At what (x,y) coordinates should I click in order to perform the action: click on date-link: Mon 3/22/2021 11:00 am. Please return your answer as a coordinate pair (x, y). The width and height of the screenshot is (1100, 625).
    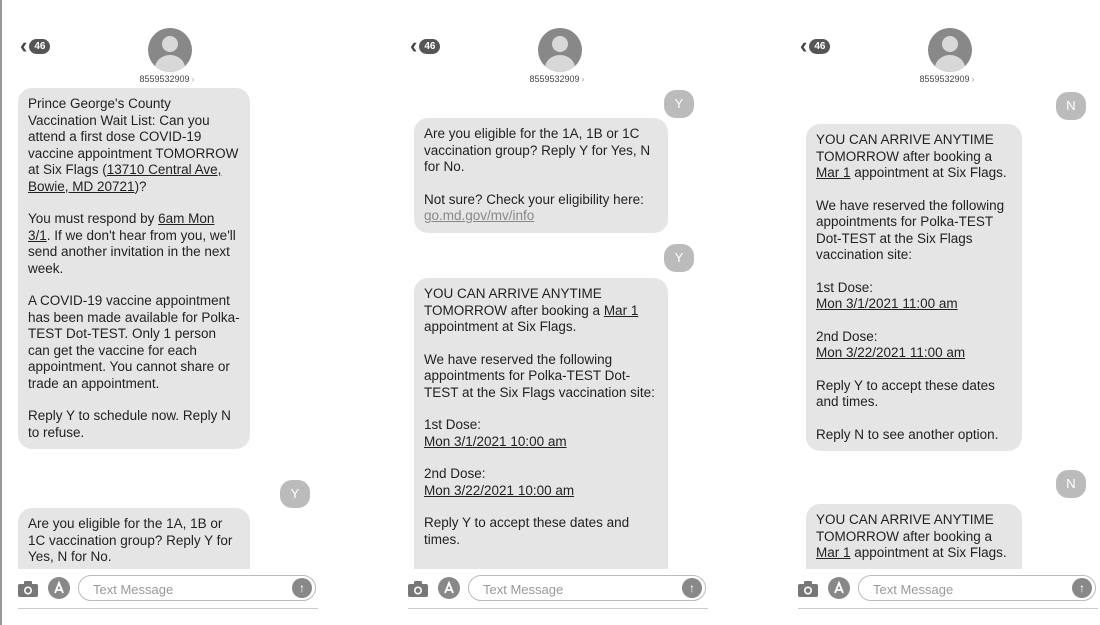
    Looking at the image, I should click on (890, 352).